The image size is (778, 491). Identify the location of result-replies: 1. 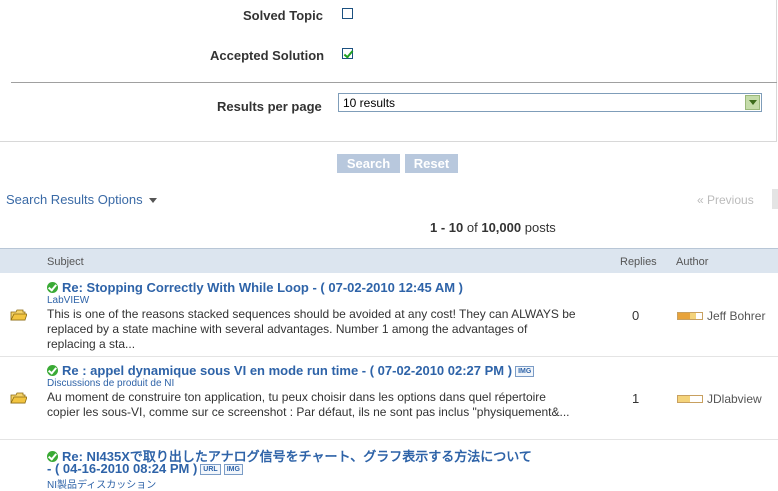
(636, 398).